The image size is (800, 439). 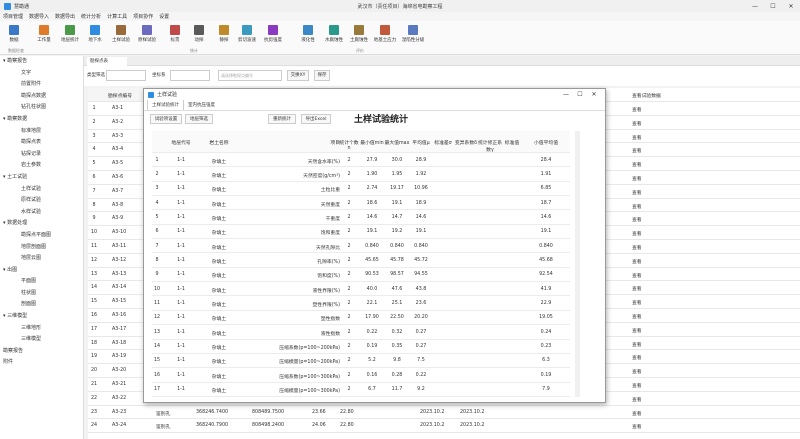 I want to click on ribbon-tool-button: 标贯, so click(x=175, y=35).